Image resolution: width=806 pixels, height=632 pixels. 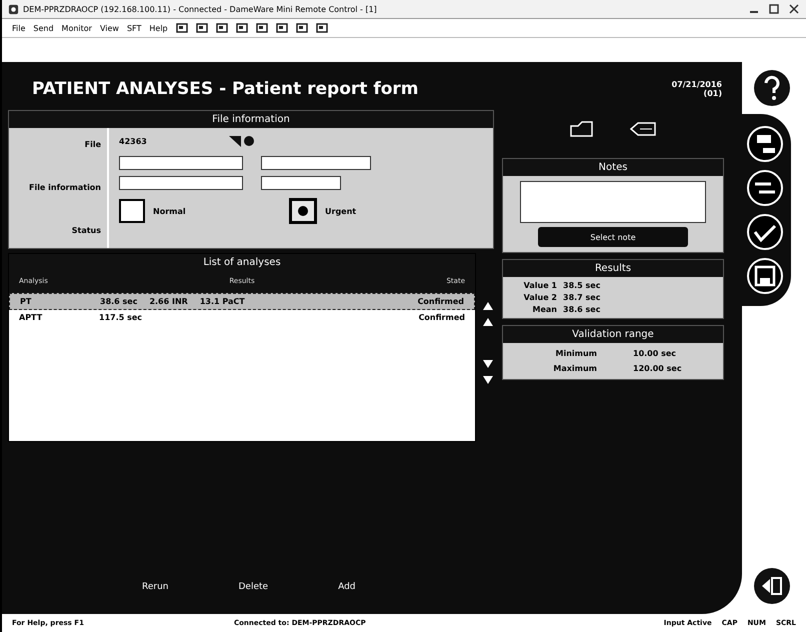 What do you see at coordinates (347, 587) in the screenshot?
I see `action-button: Add` at bounding box center [347, 587].